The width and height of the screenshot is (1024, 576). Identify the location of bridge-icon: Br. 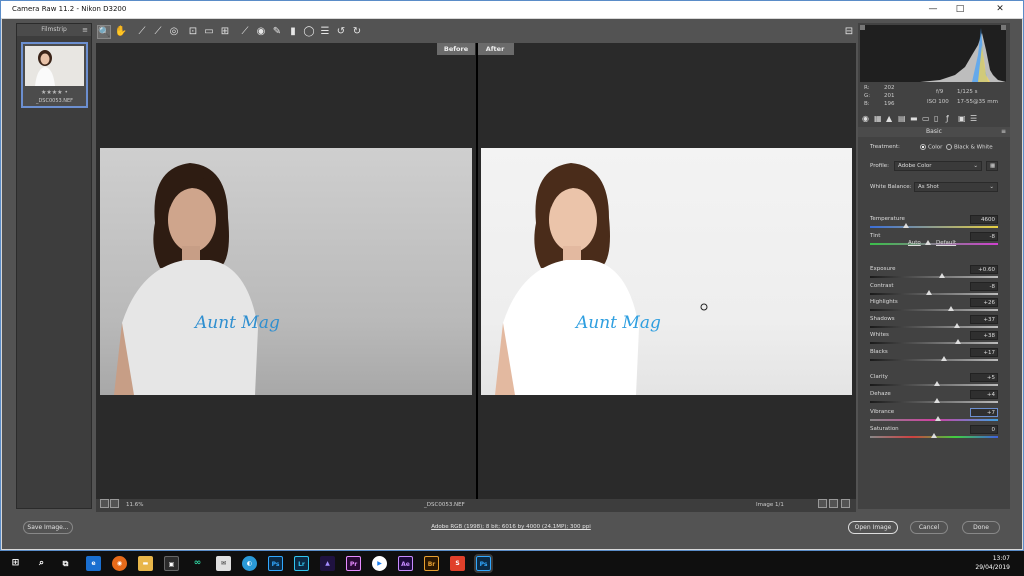
(431, 563).